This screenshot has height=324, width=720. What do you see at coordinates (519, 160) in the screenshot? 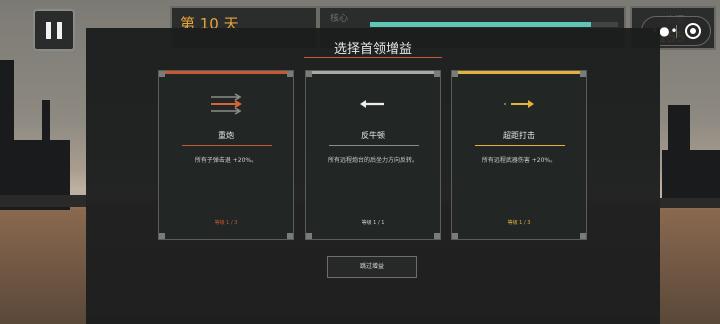
I see `card-description: 所有远程武器伤害 +20%。` at bounding box center [519, 160].